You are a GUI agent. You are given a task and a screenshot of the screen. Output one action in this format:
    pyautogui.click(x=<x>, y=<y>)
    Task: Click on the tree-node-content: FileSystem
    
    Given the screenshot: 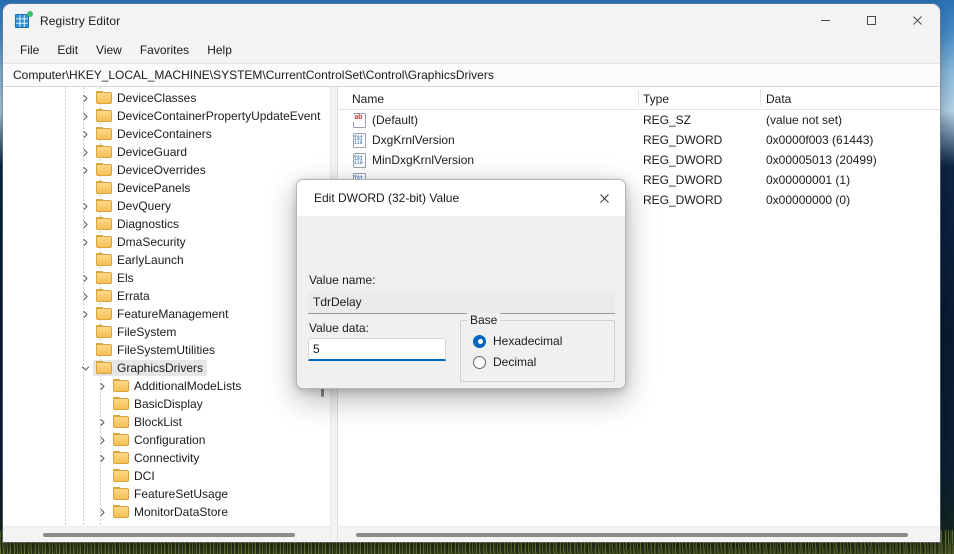 What is the action you would take?
    pyautogui.click(x=136, y=332)
    